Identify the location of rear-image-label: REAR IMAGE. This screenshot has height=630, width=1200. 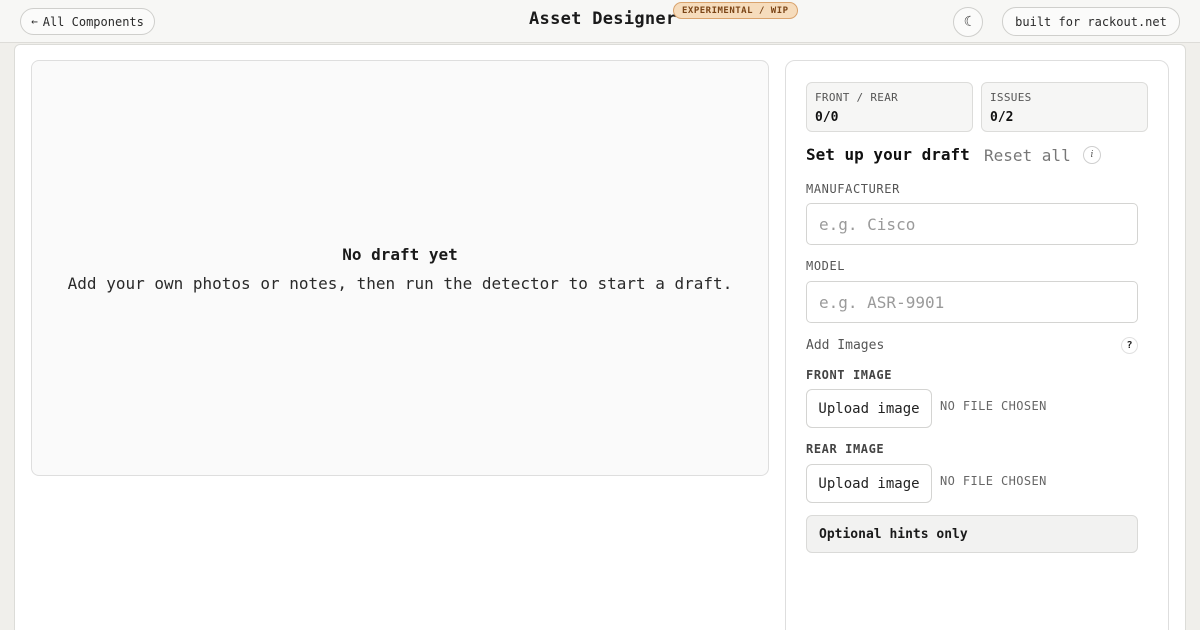
(845, 449).